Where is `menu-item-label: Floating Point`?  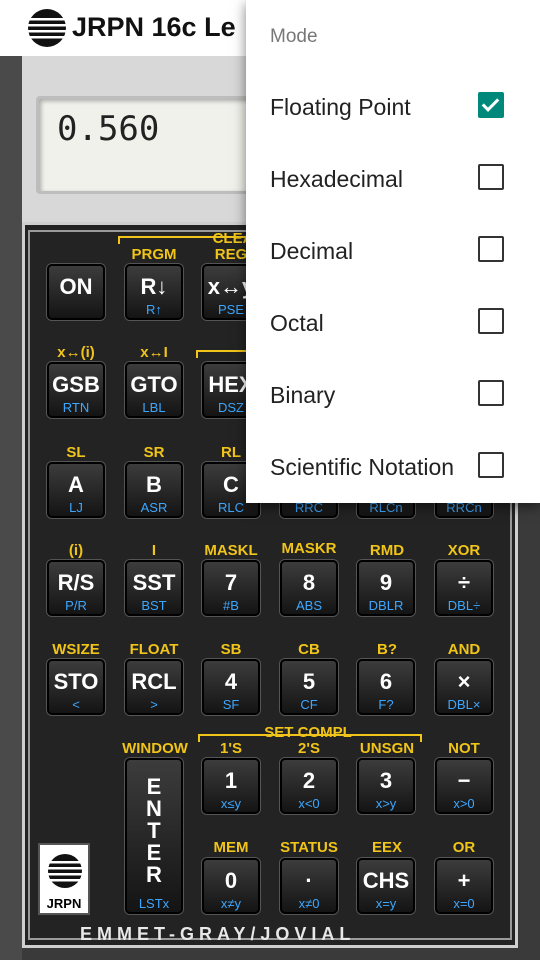
menu-item-label: Floating Point is located at coordinates (340, 107).